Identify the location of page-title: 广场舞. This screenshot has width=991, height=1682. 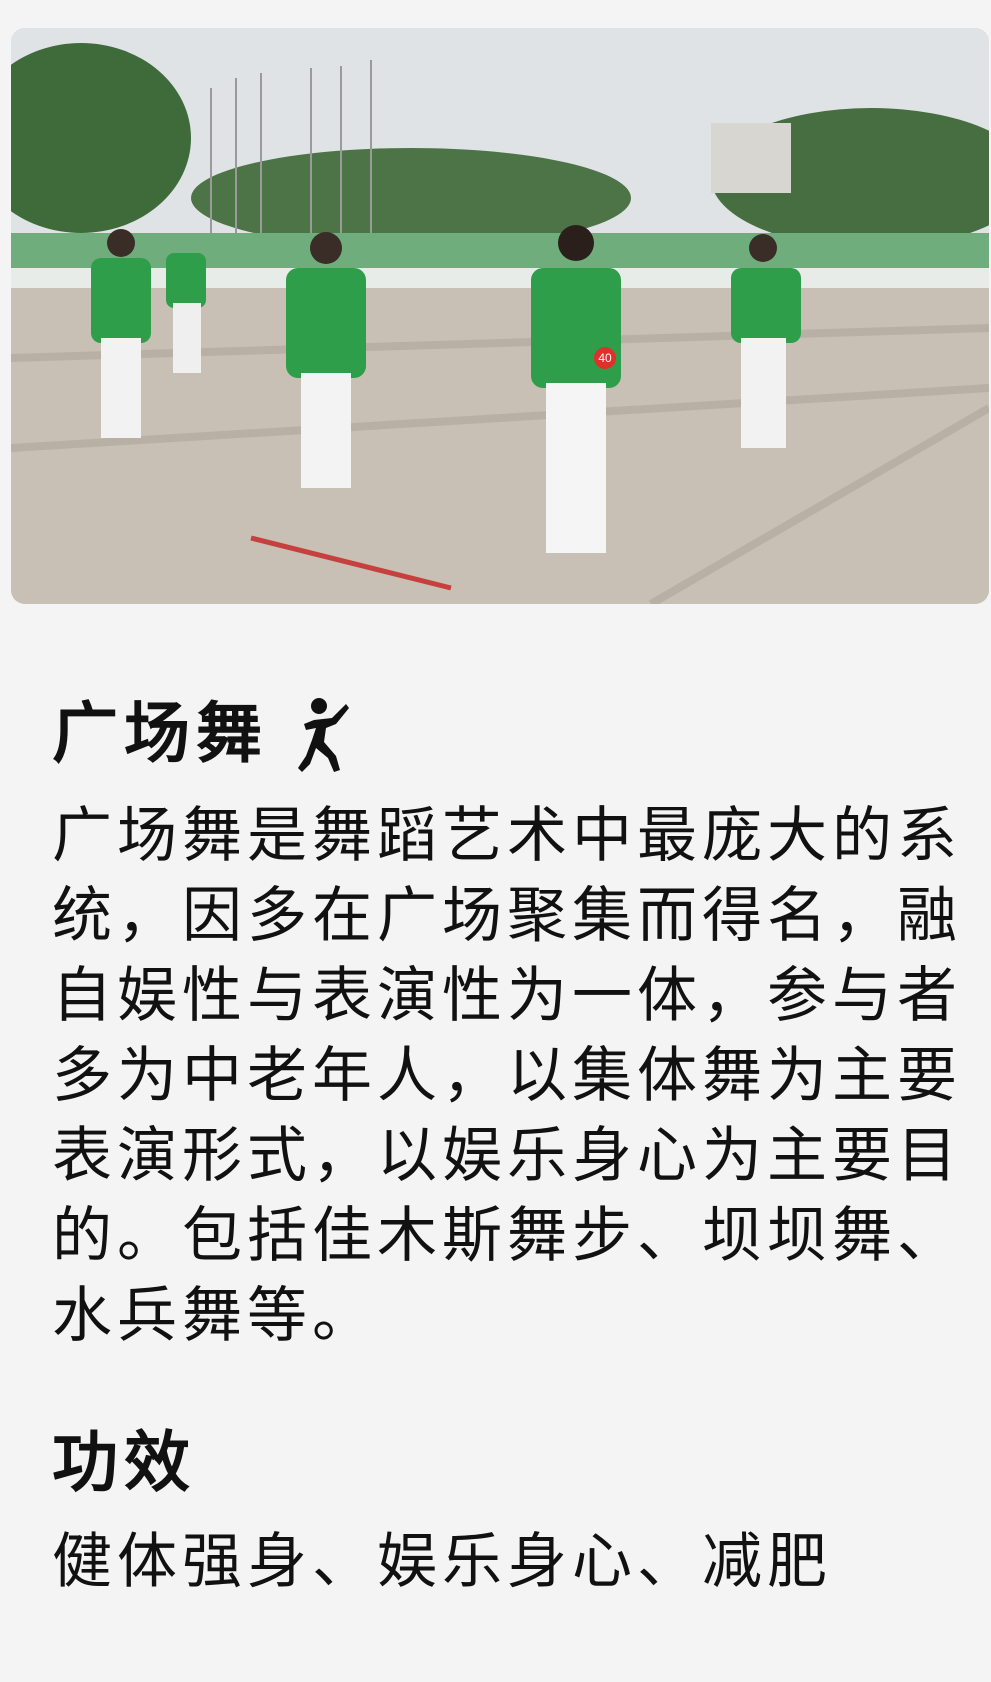
(160, 733).